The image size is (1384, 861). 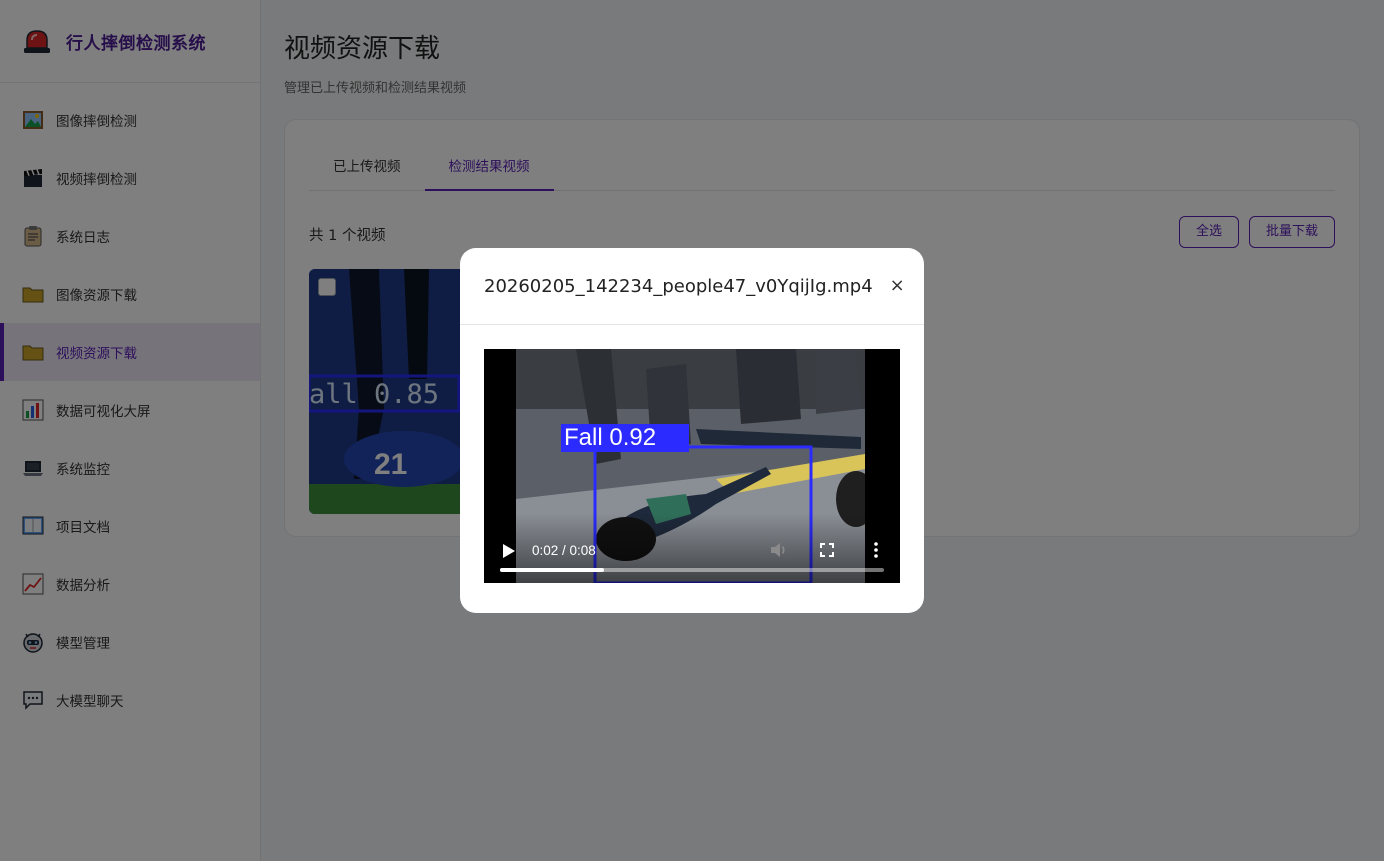 What do you see at coordinates (779, 550) in the screenshot?
I see `volume-icon` at bounding box center [779, 550].